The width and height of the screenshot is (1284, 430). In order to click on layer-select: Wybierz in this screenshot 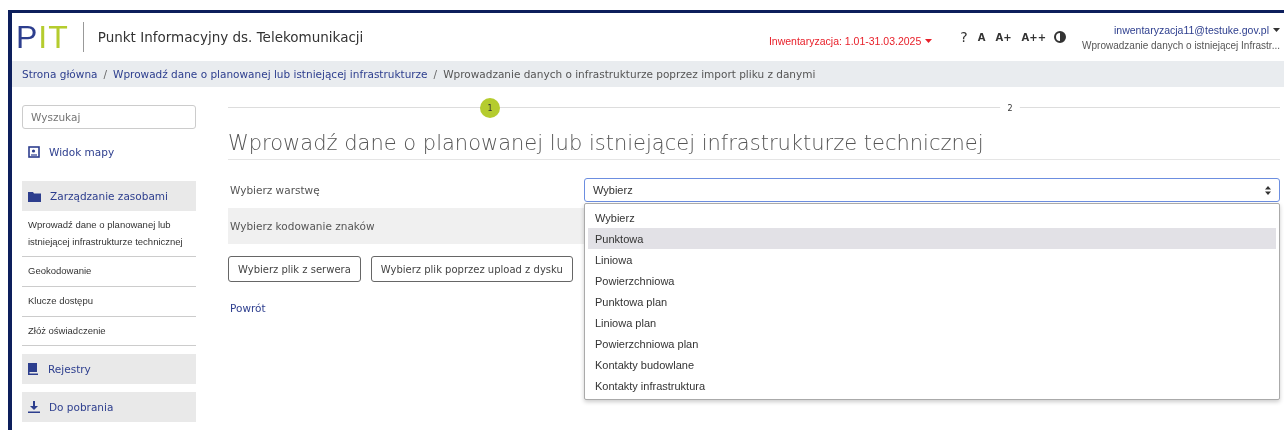, I will do `click(932, 190)`.